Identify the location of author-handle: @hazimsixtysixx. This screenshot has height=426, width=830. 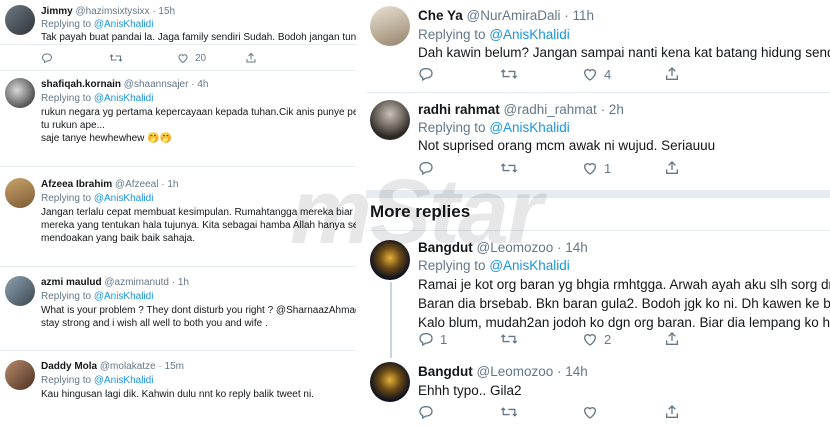
(112, 11).